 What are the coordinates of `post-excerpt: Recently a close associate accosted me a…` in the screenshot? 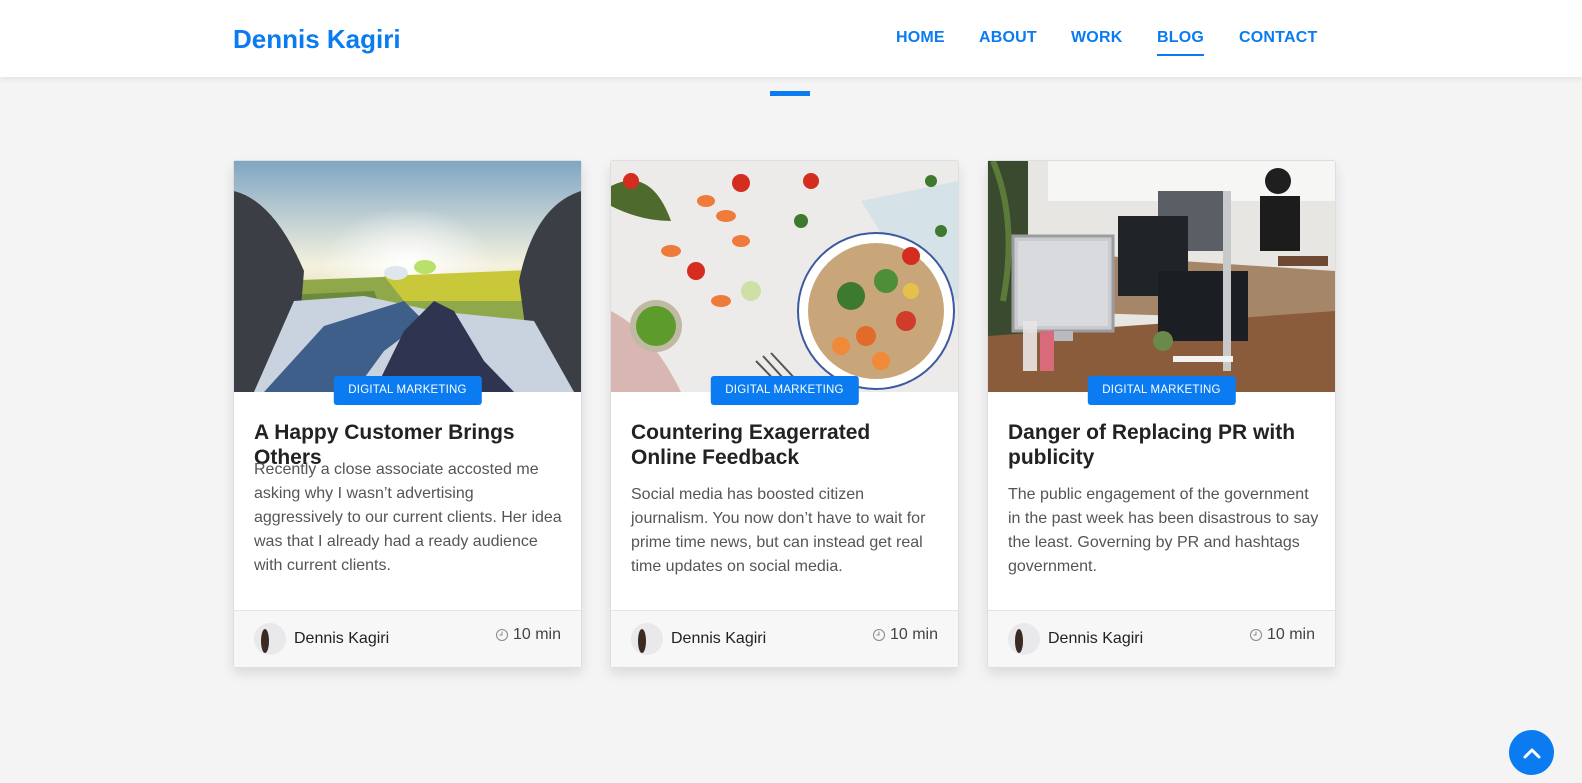 It's located at (408, 517).